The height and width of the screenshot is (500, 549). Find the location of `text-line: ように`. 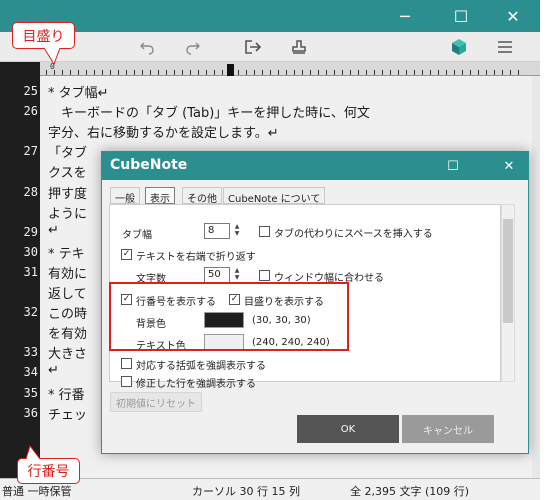

text-line: ように is located at coordinates (68, 214).